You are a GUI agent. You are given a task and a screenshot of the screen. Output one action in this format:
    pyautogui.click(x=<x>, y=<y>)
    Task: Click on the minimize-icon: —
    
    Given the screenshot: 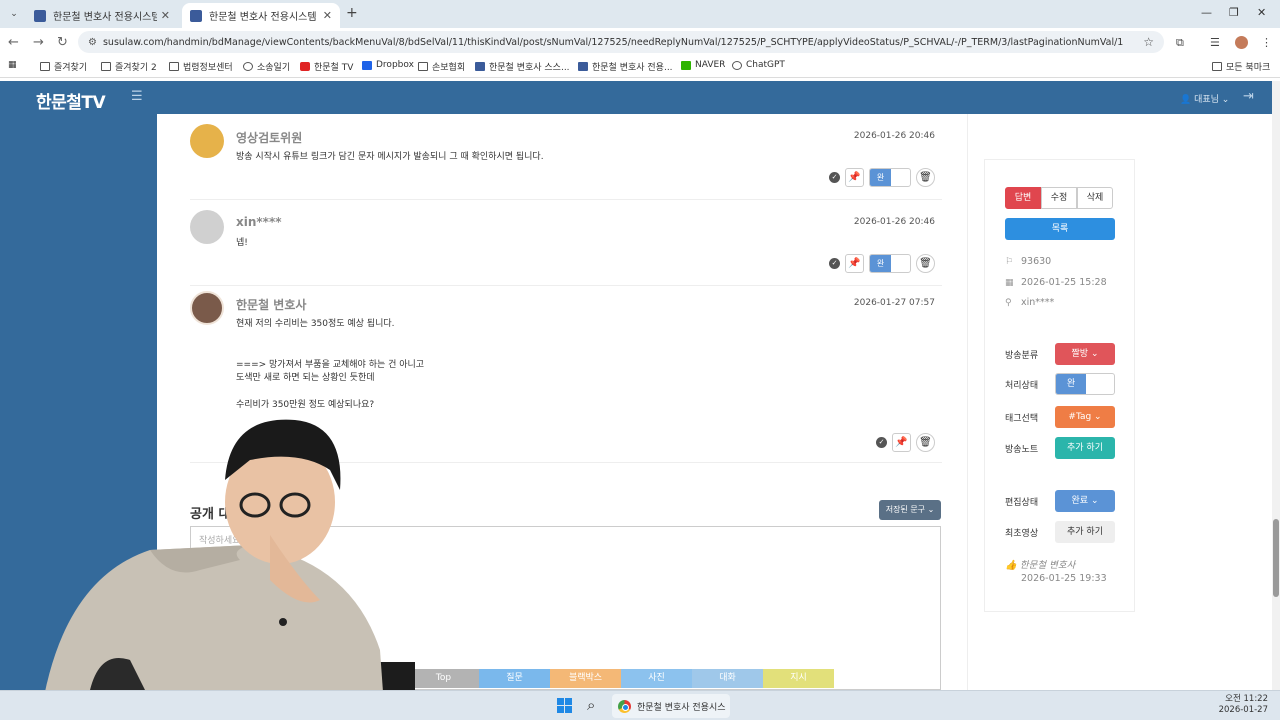 What is the action you would take?
    pyautogui.click(x=1206, y=12)
    